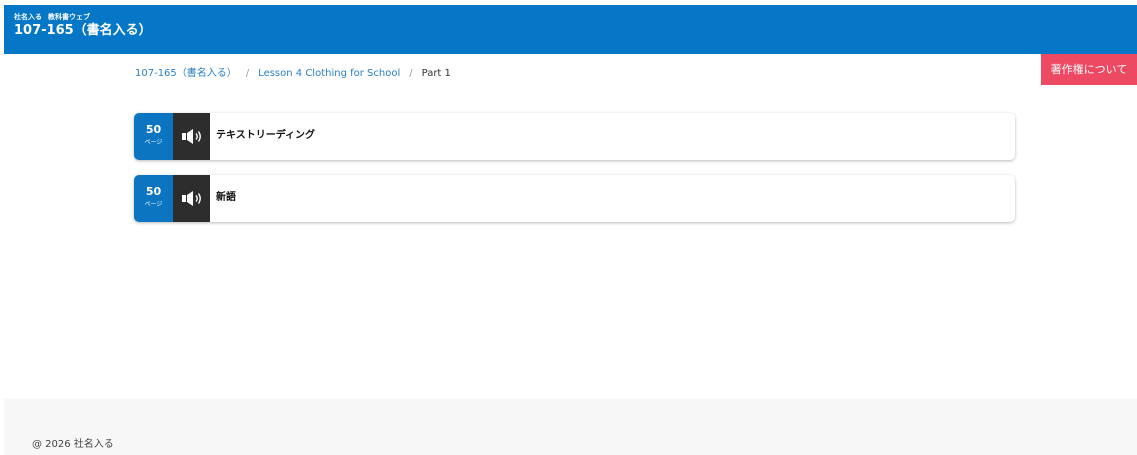 This screenshot has height=455, width=1137. I want to click on breadcrumb-book-link: 107-165（書名入る）, so click(186, 73).